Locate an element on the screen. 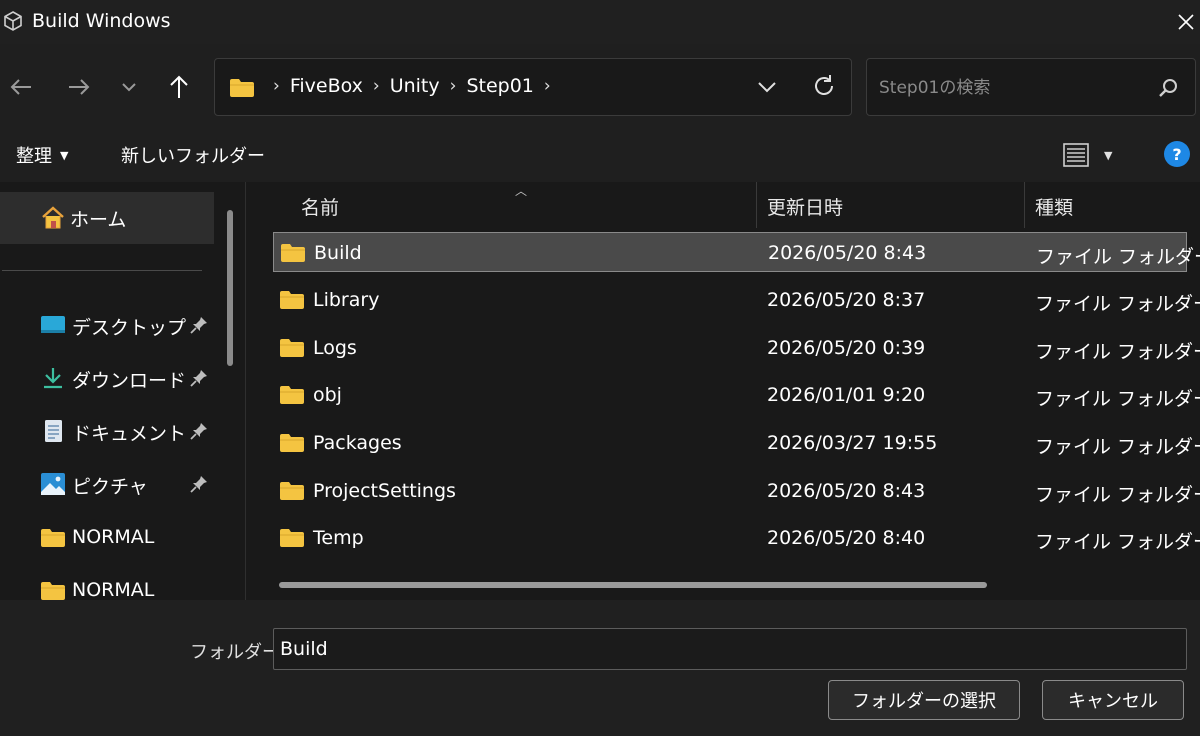 The width and height of the screenshot is (1200, 736). forward-button is located at coordinates (79, 87).